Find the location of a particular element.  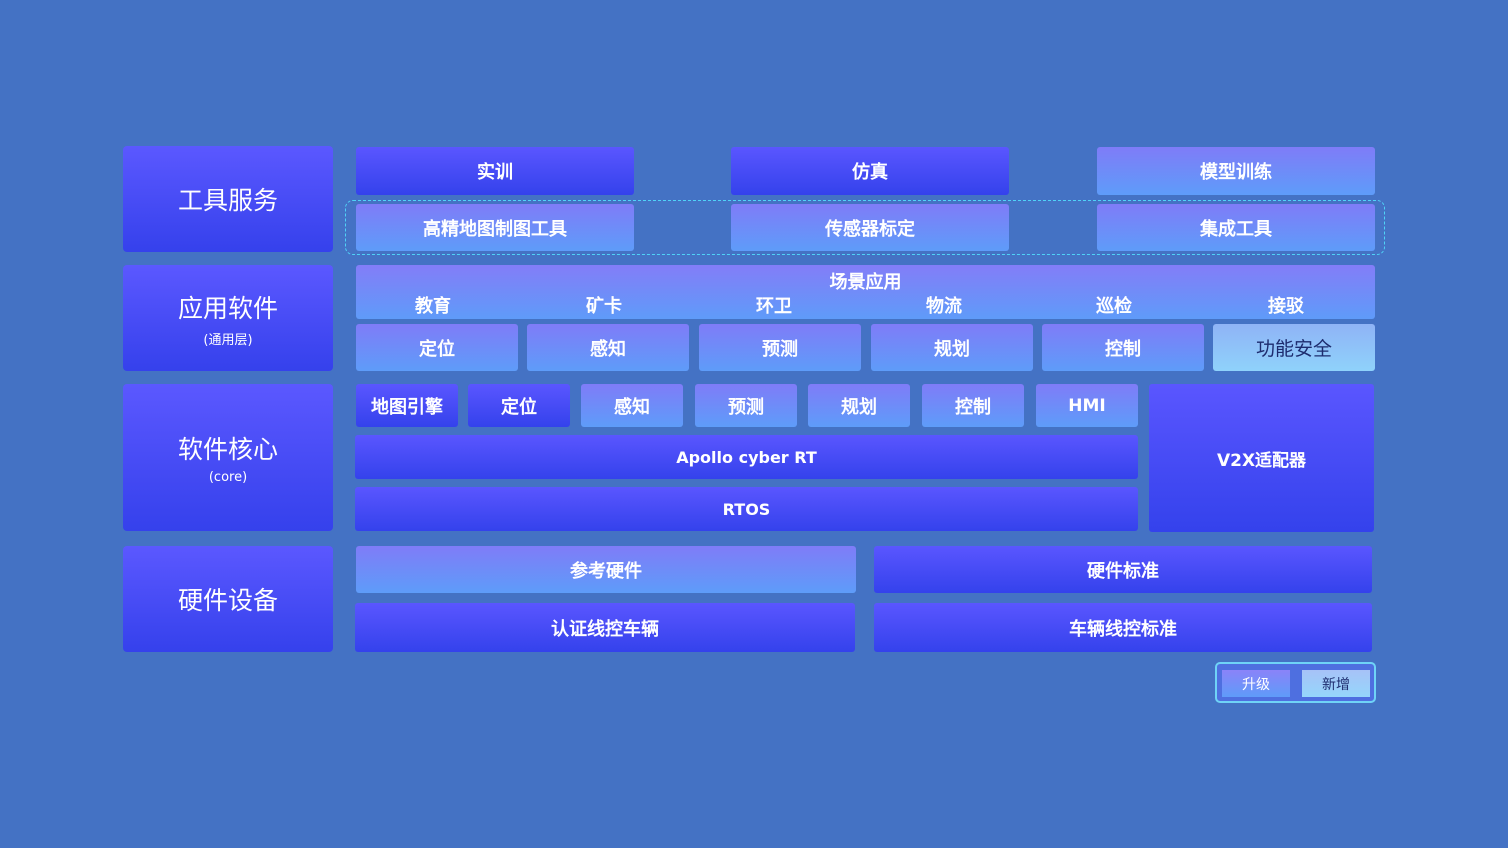

legend-new: 新增 is located at coordinates (1336, 683).